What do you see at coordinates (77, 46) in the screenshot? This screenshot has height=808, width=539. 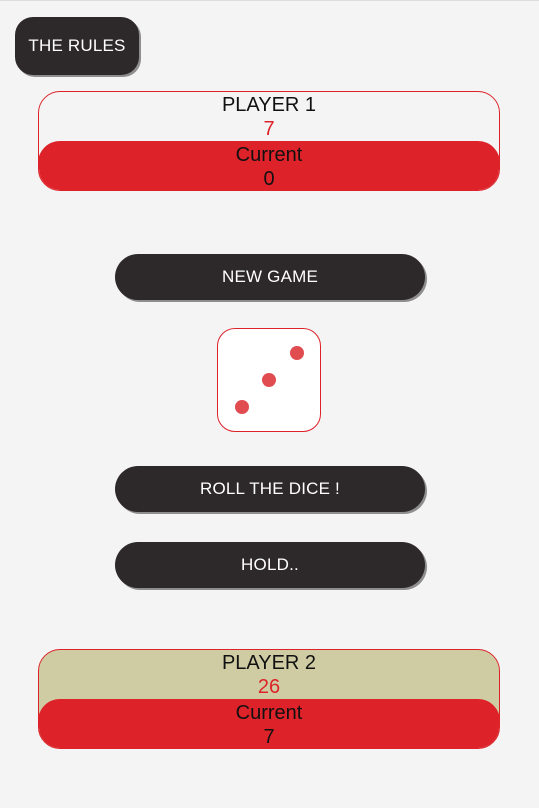 I see `rules-button: THE RULES` at bounding box center [77, 46].